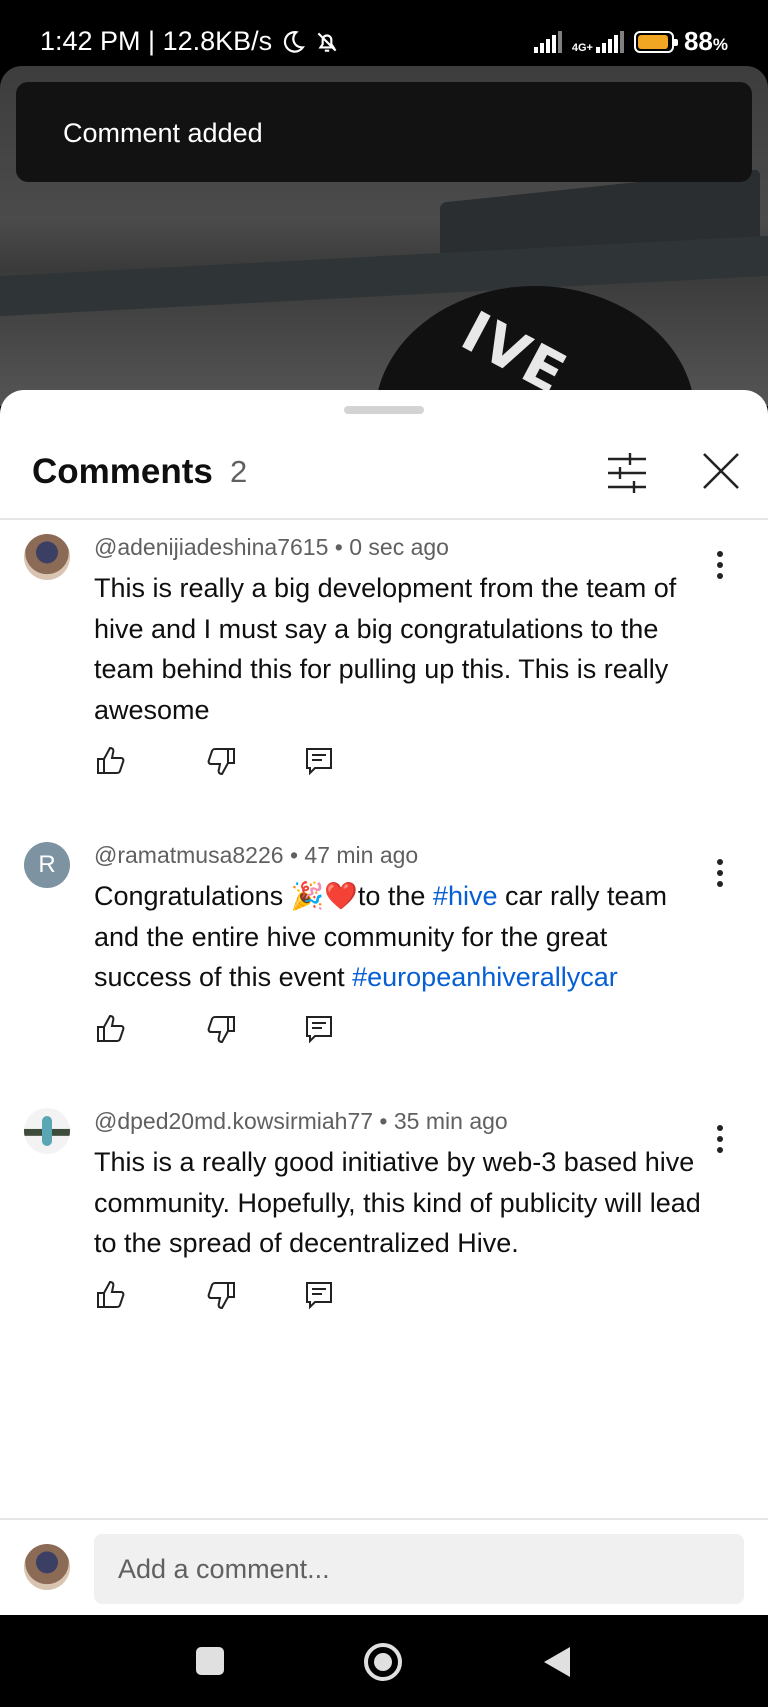 This screenshot has width=768, height=1707. Describe the element at coordinates (655, 41) in the screenshot. I see `battery-icon` at that location.